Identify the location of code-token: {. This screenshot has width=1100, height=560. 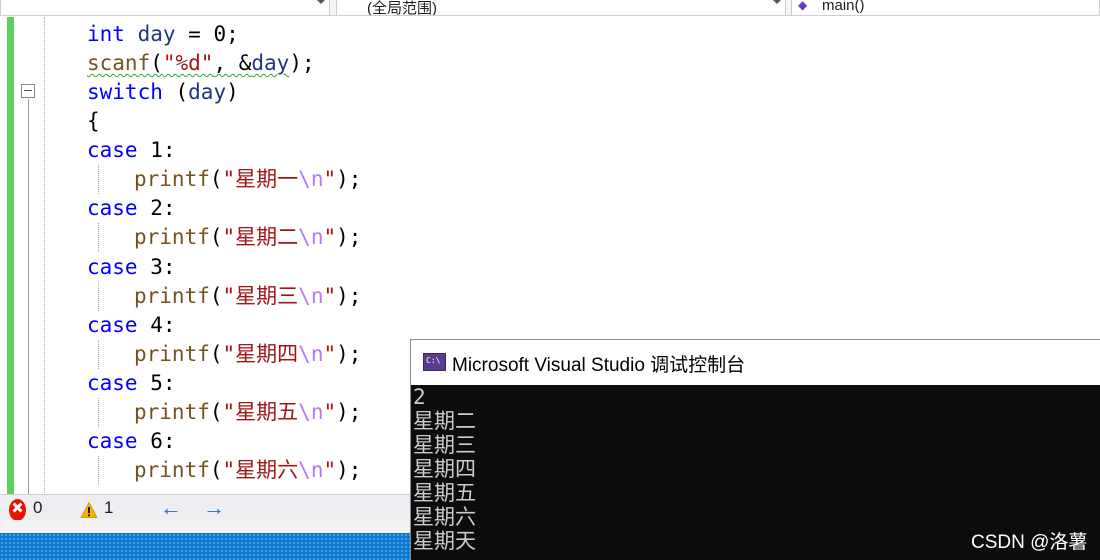
(93, 121).